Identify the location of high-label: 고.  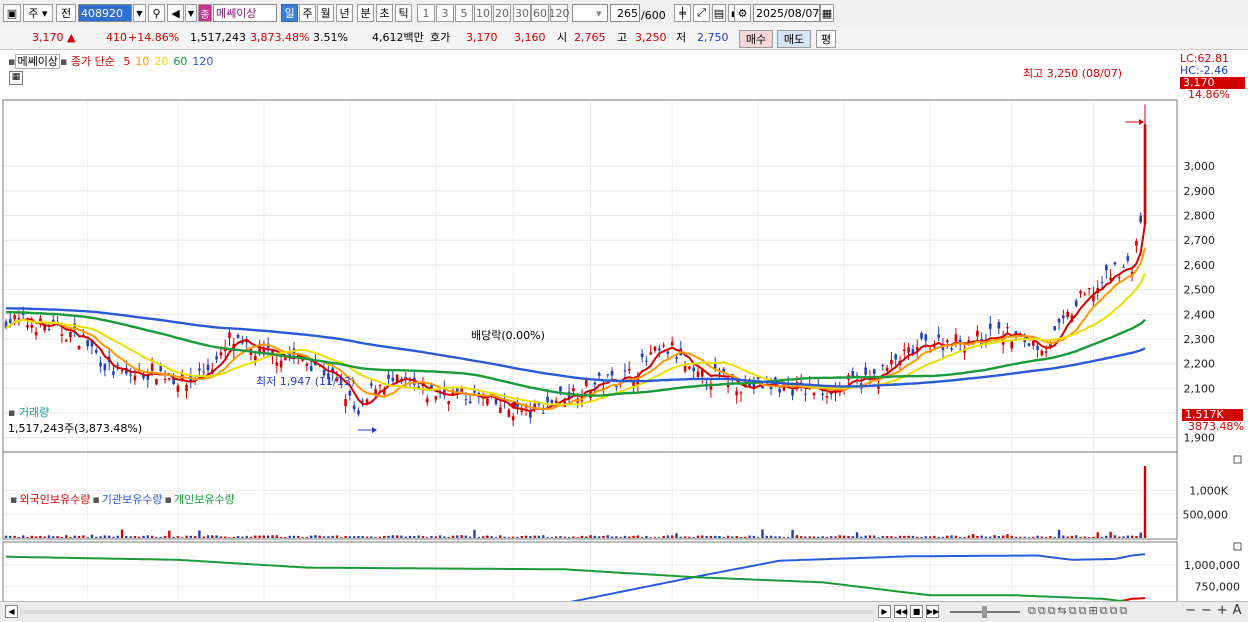
(622, 37).